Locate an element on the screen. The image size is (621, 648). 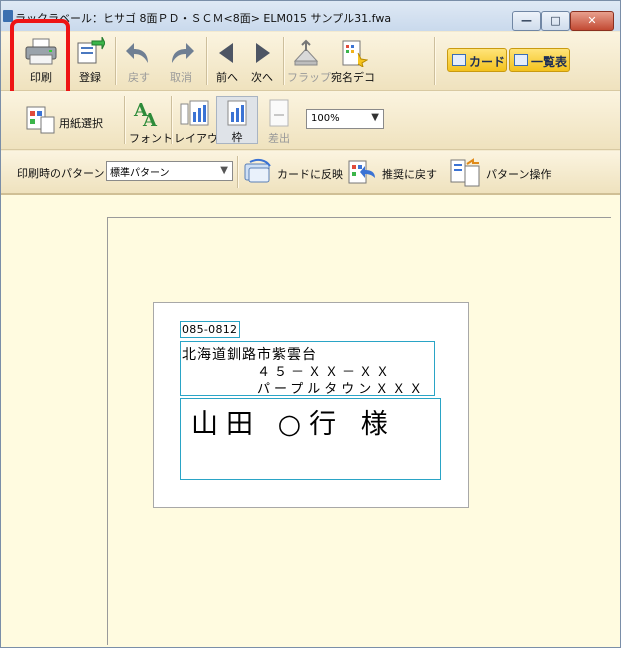
card-view-label: カード is located at coordinates (487, 62).